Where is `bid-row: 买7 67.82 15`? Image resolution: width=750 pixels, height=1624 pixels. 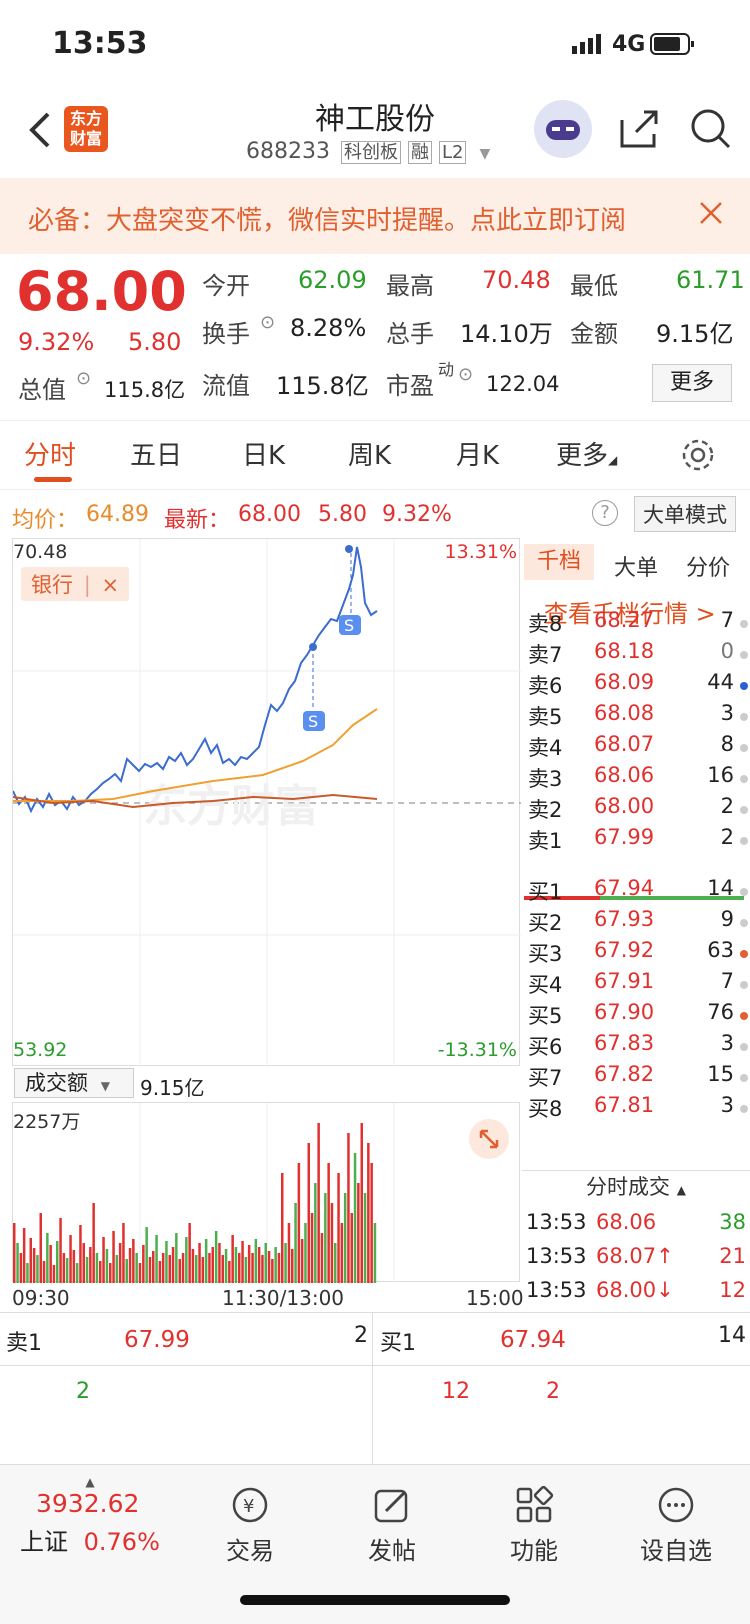
bid-row: 买7 67.82 15 is located at coordinates (636, 1078).